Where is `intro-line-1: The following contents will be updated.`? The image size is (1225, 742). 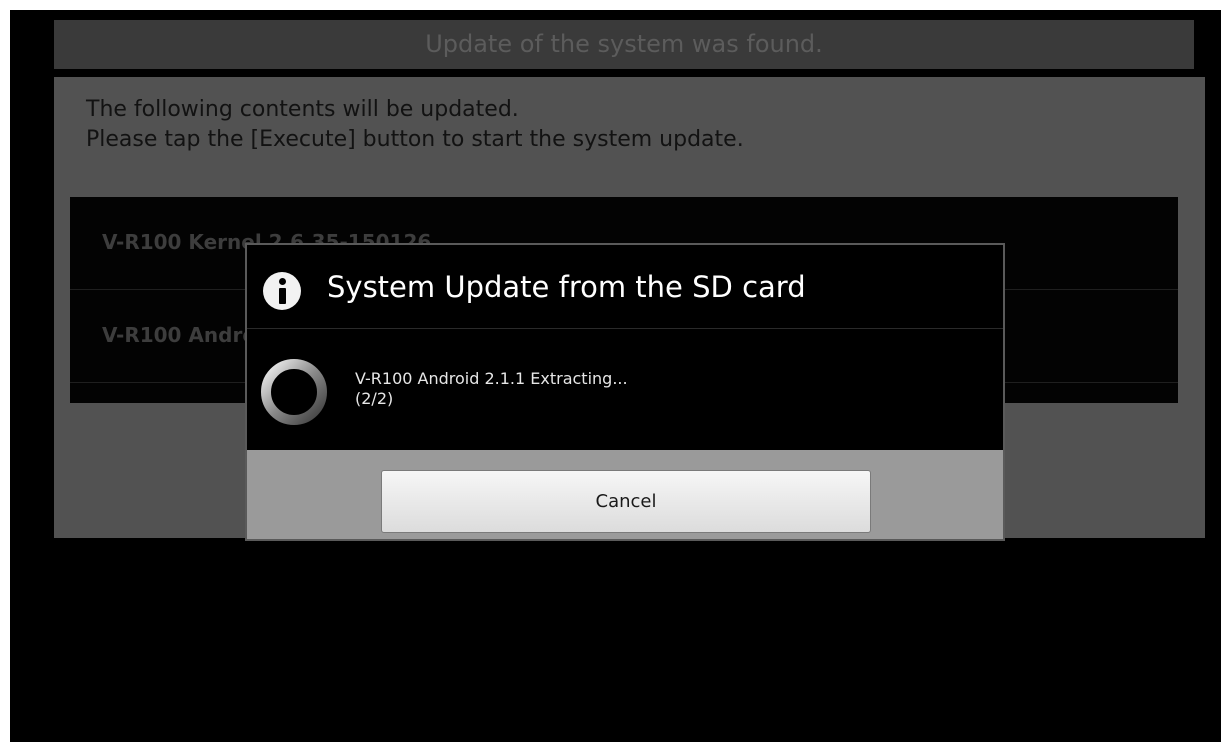 intro-line-1: The following contents will be updated. is located at coordinates (302, 109).